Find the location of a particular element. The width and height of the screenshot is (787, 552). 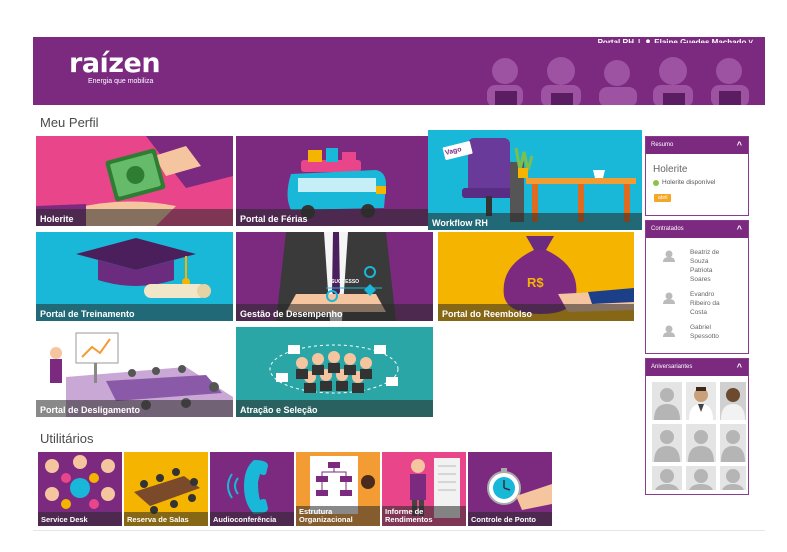

tile-label: Estrutura Organizacional is located at coordinates (326, 516).